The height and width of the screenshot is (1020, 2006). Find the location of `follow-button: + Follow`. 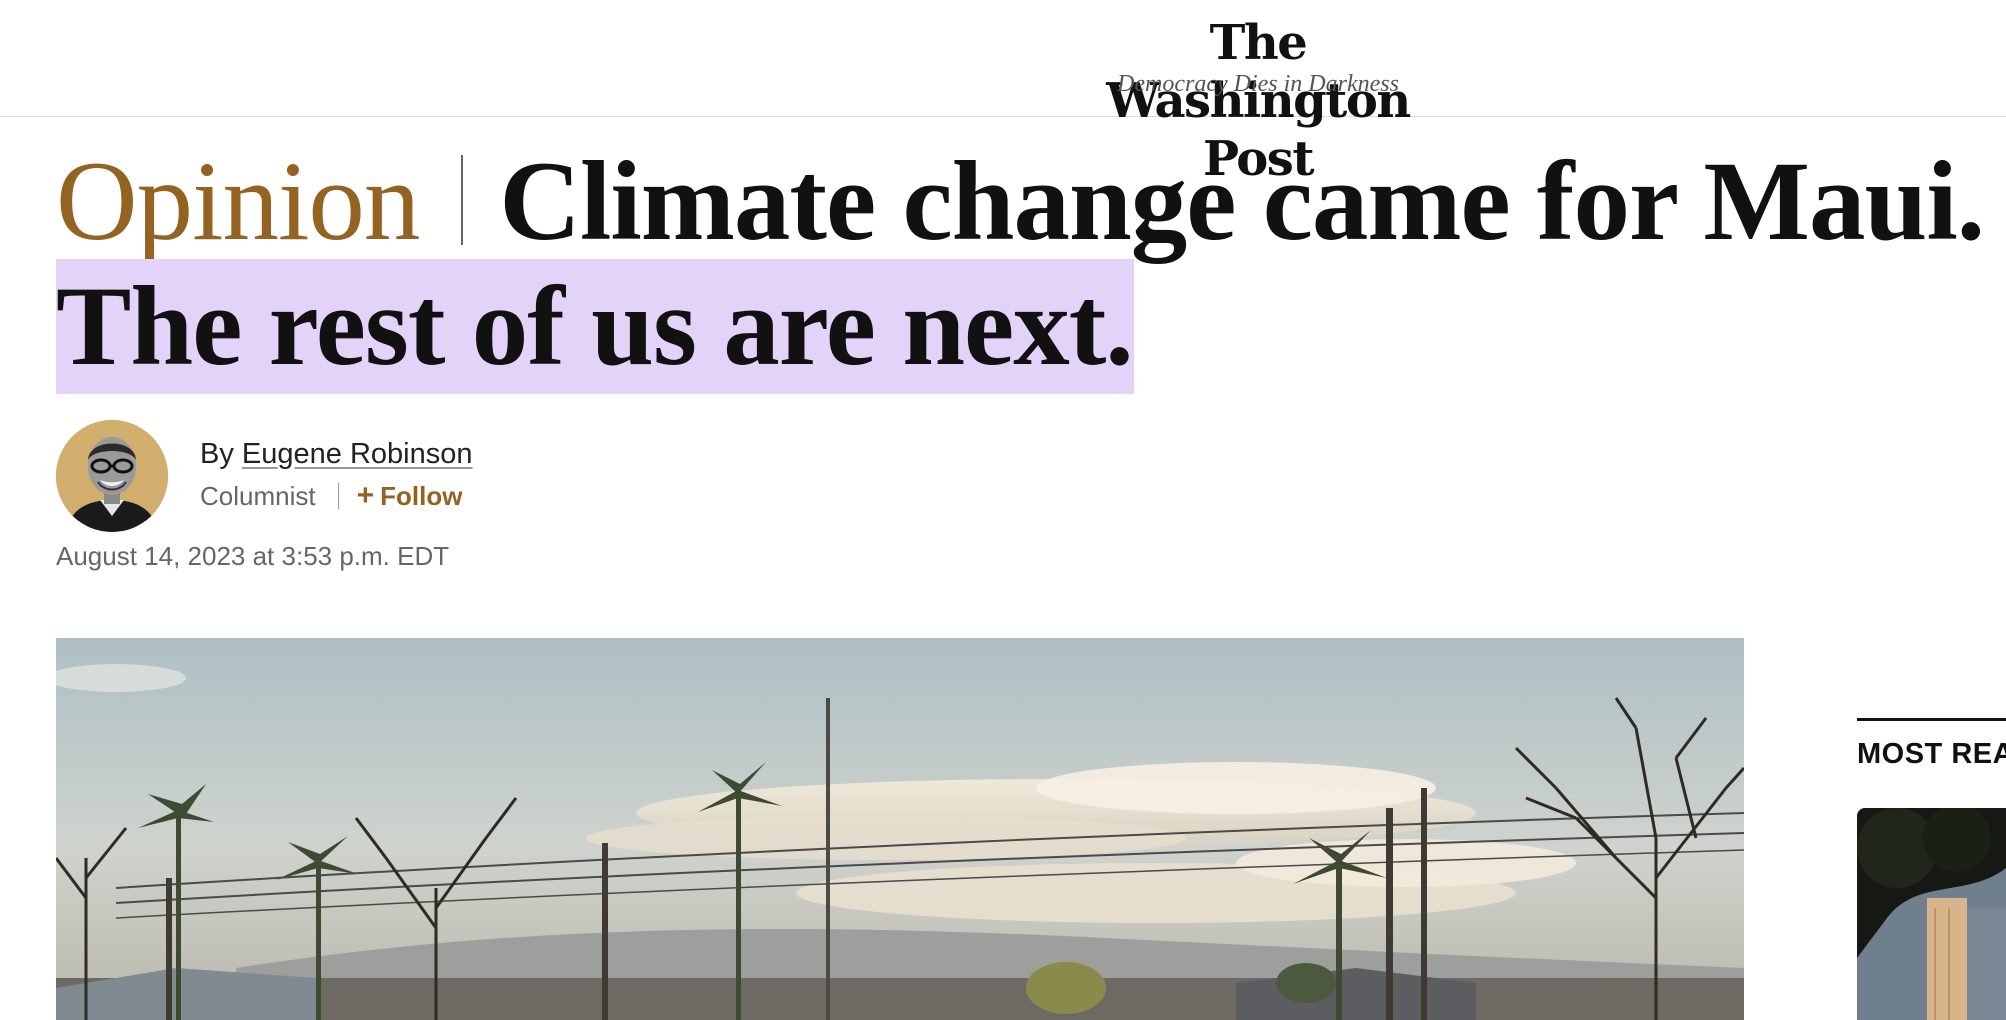

follow-button: + Follow is located at coordinates (409, 495).